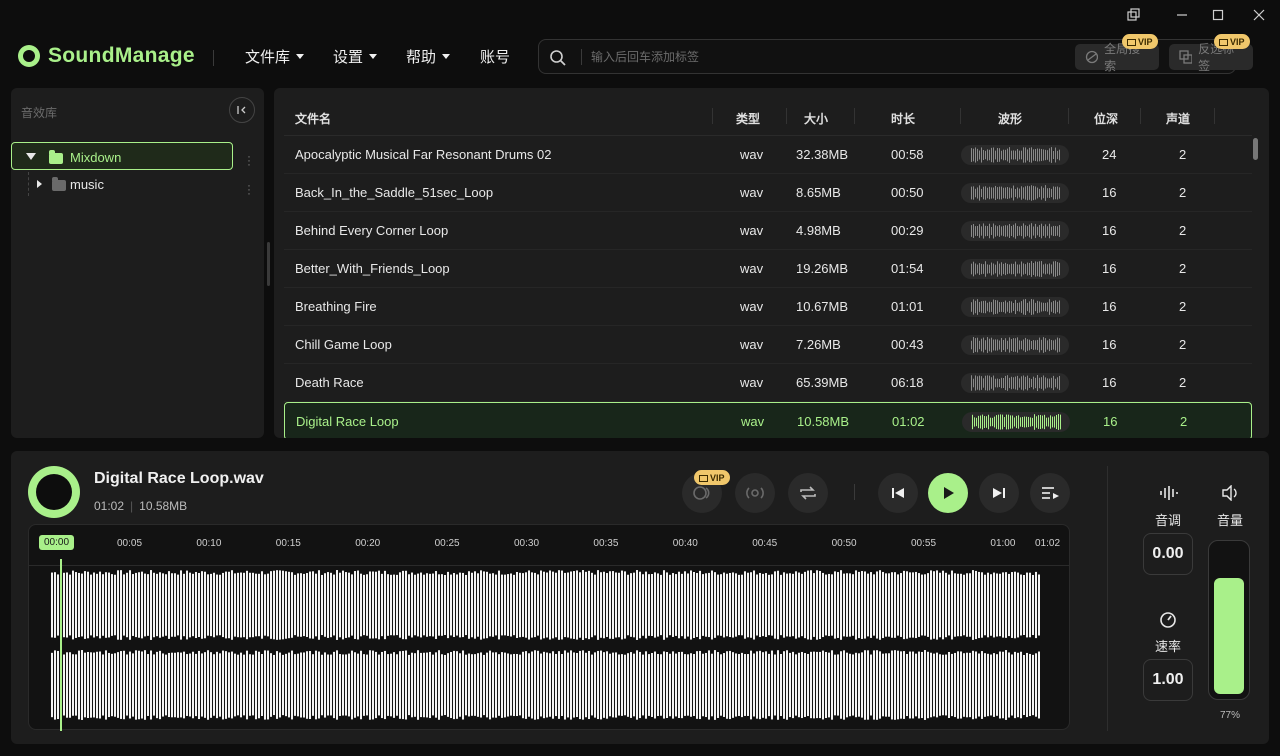 The width and height of the screenshot is (1280, 756). I want to click on col-header-channels: 声道, so click(1178, 118).